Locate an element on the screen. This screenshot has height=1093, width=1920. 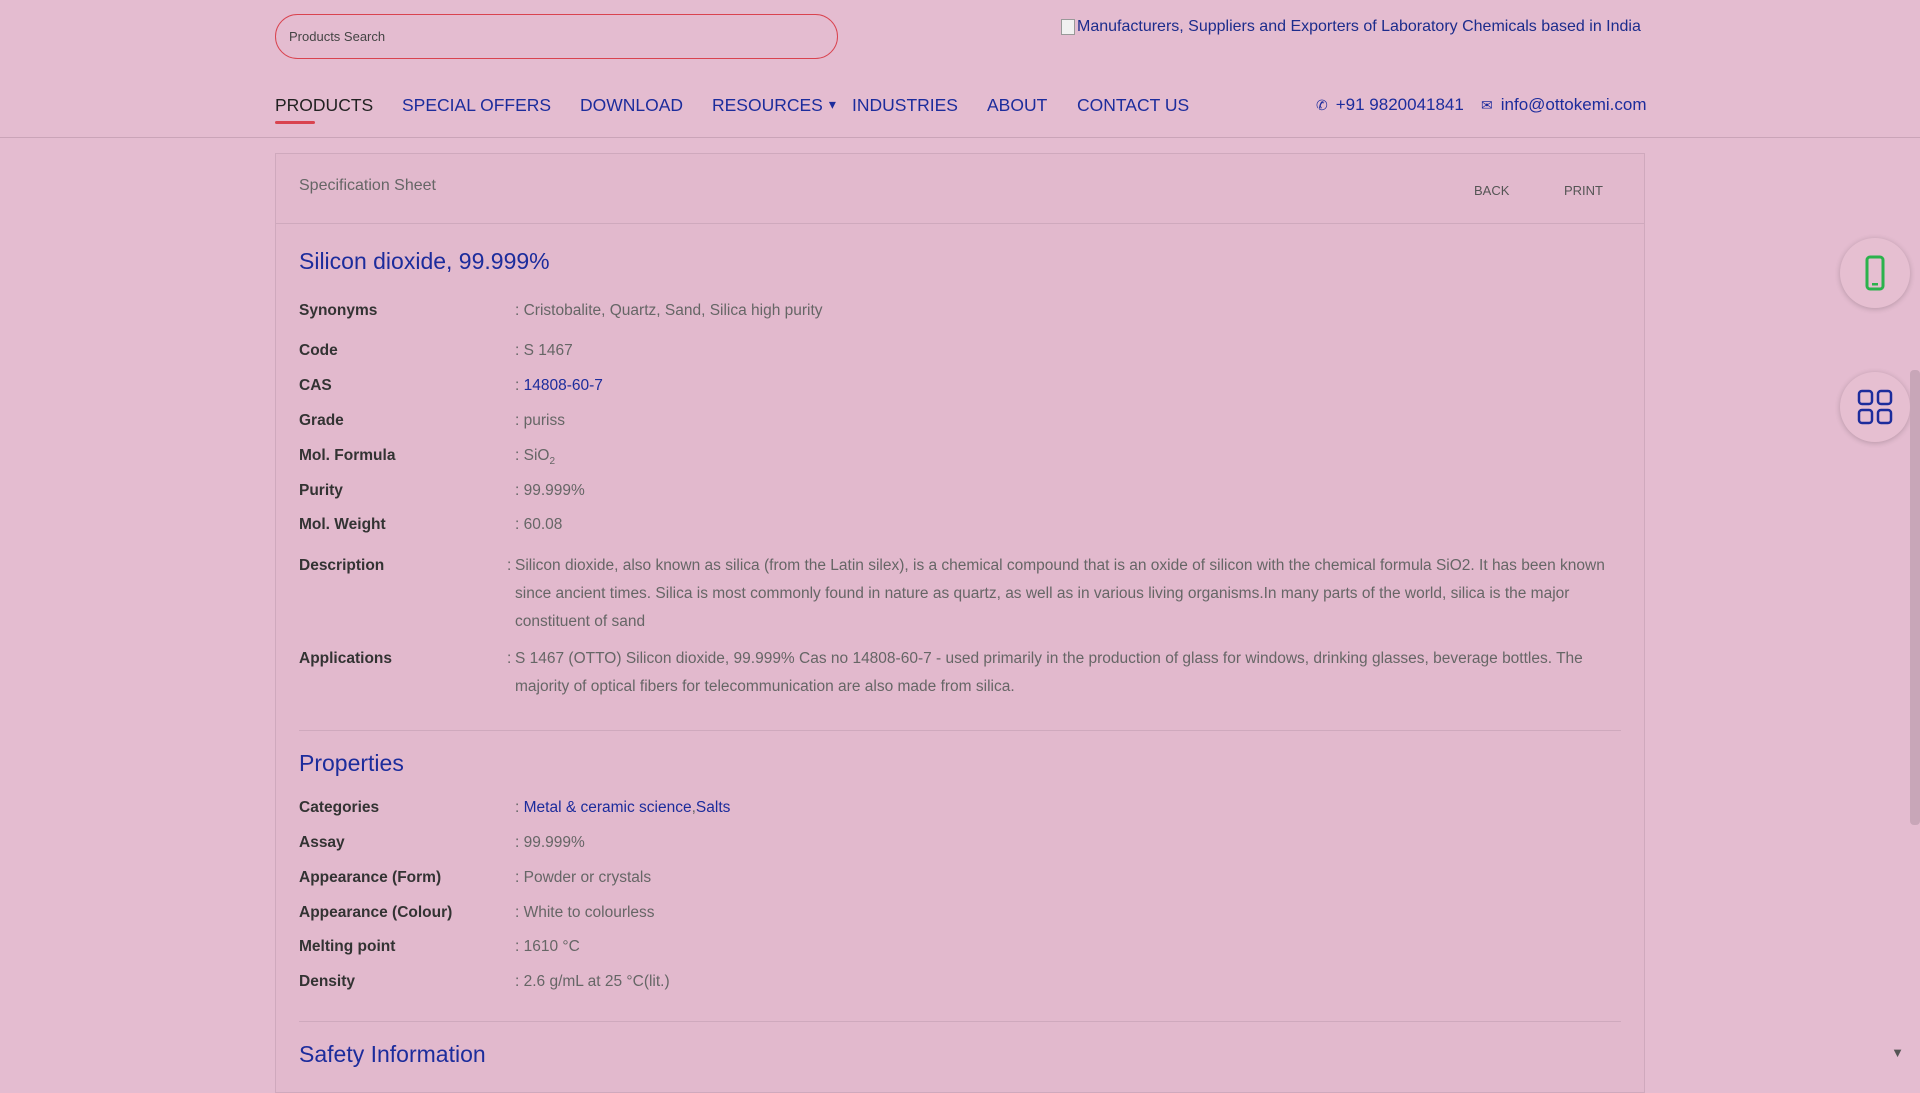
phone-number: +91 9820041841 is located at coordinates (1399, 104).